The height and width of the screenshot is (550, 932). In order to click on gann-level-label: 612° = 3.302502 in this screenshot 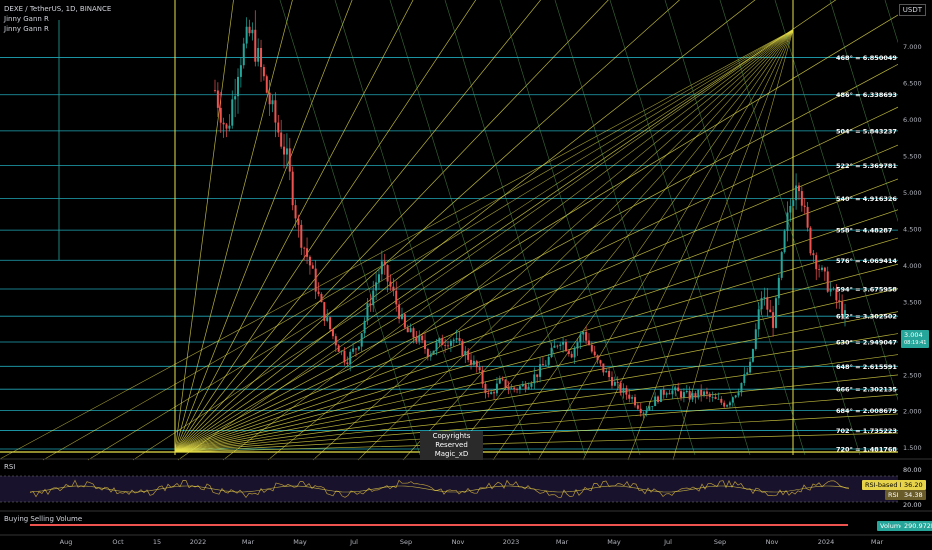, I will do `click(866, 317)`.